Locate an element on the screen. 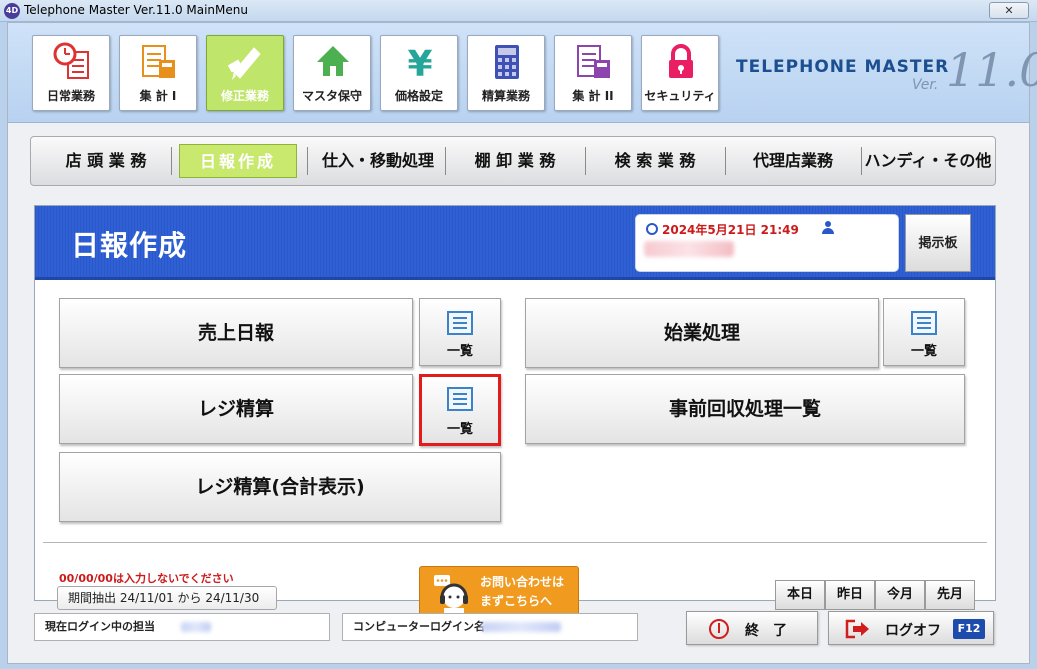 The width and height of the screenshot is (1037, 669). padlock-icon is located at coordinates (681, 61).